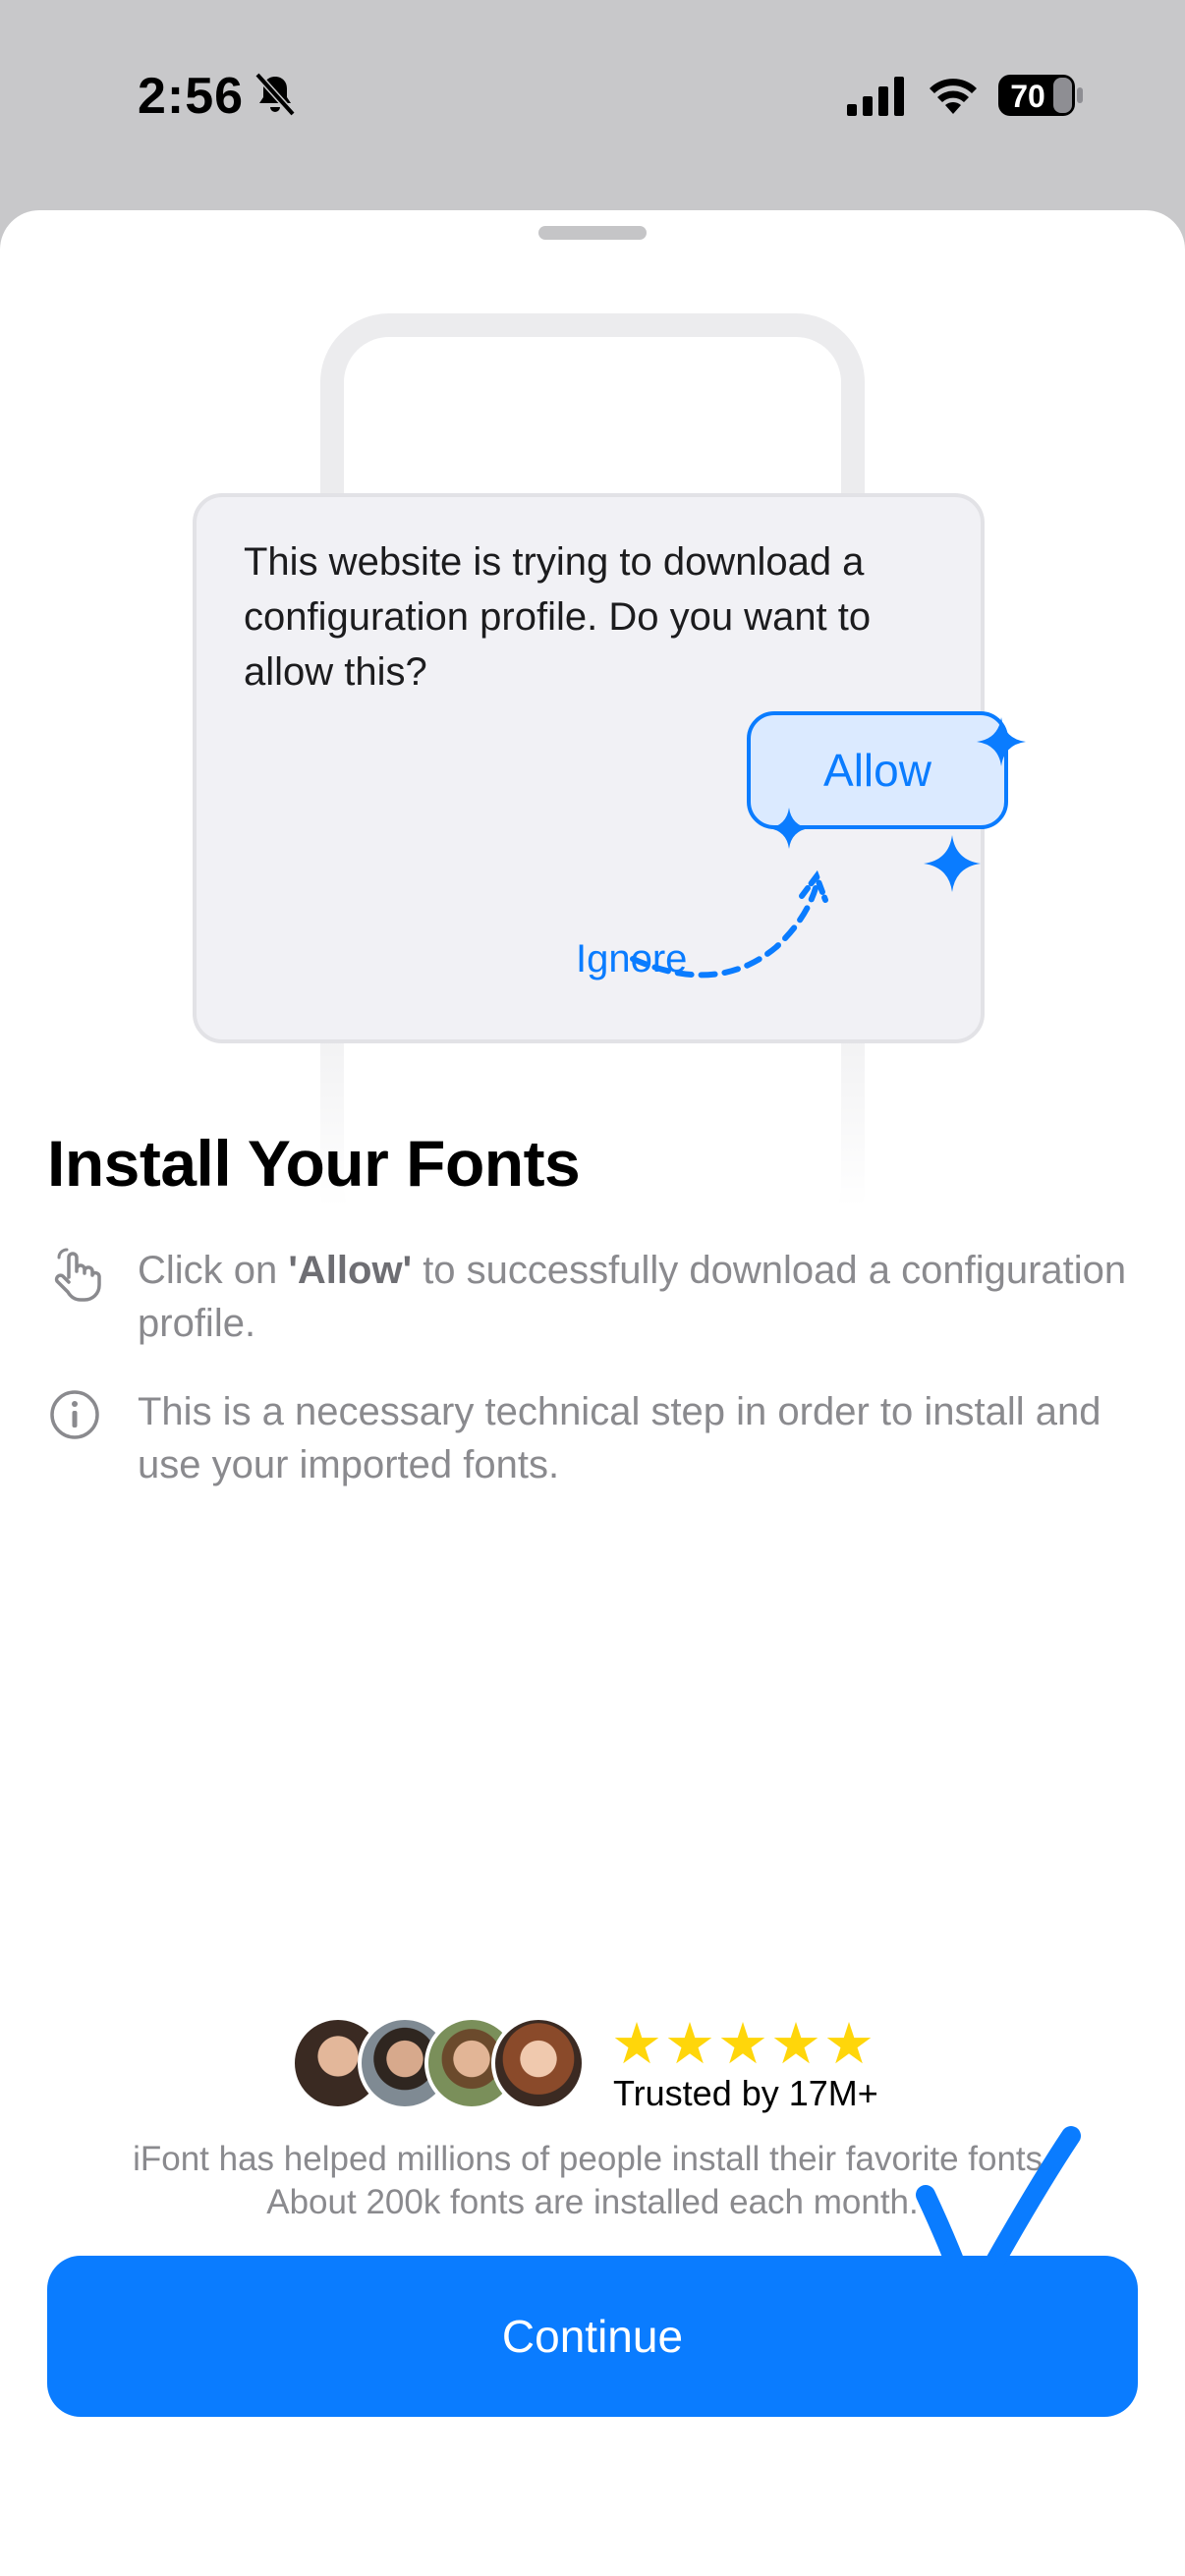 The height and width of the screenshot is (2576, 1185). What do you see at coordinates (999, 2220) in the screenshot?
I see `checkmark-annotation-icon` at bounding box center [999, 2220].